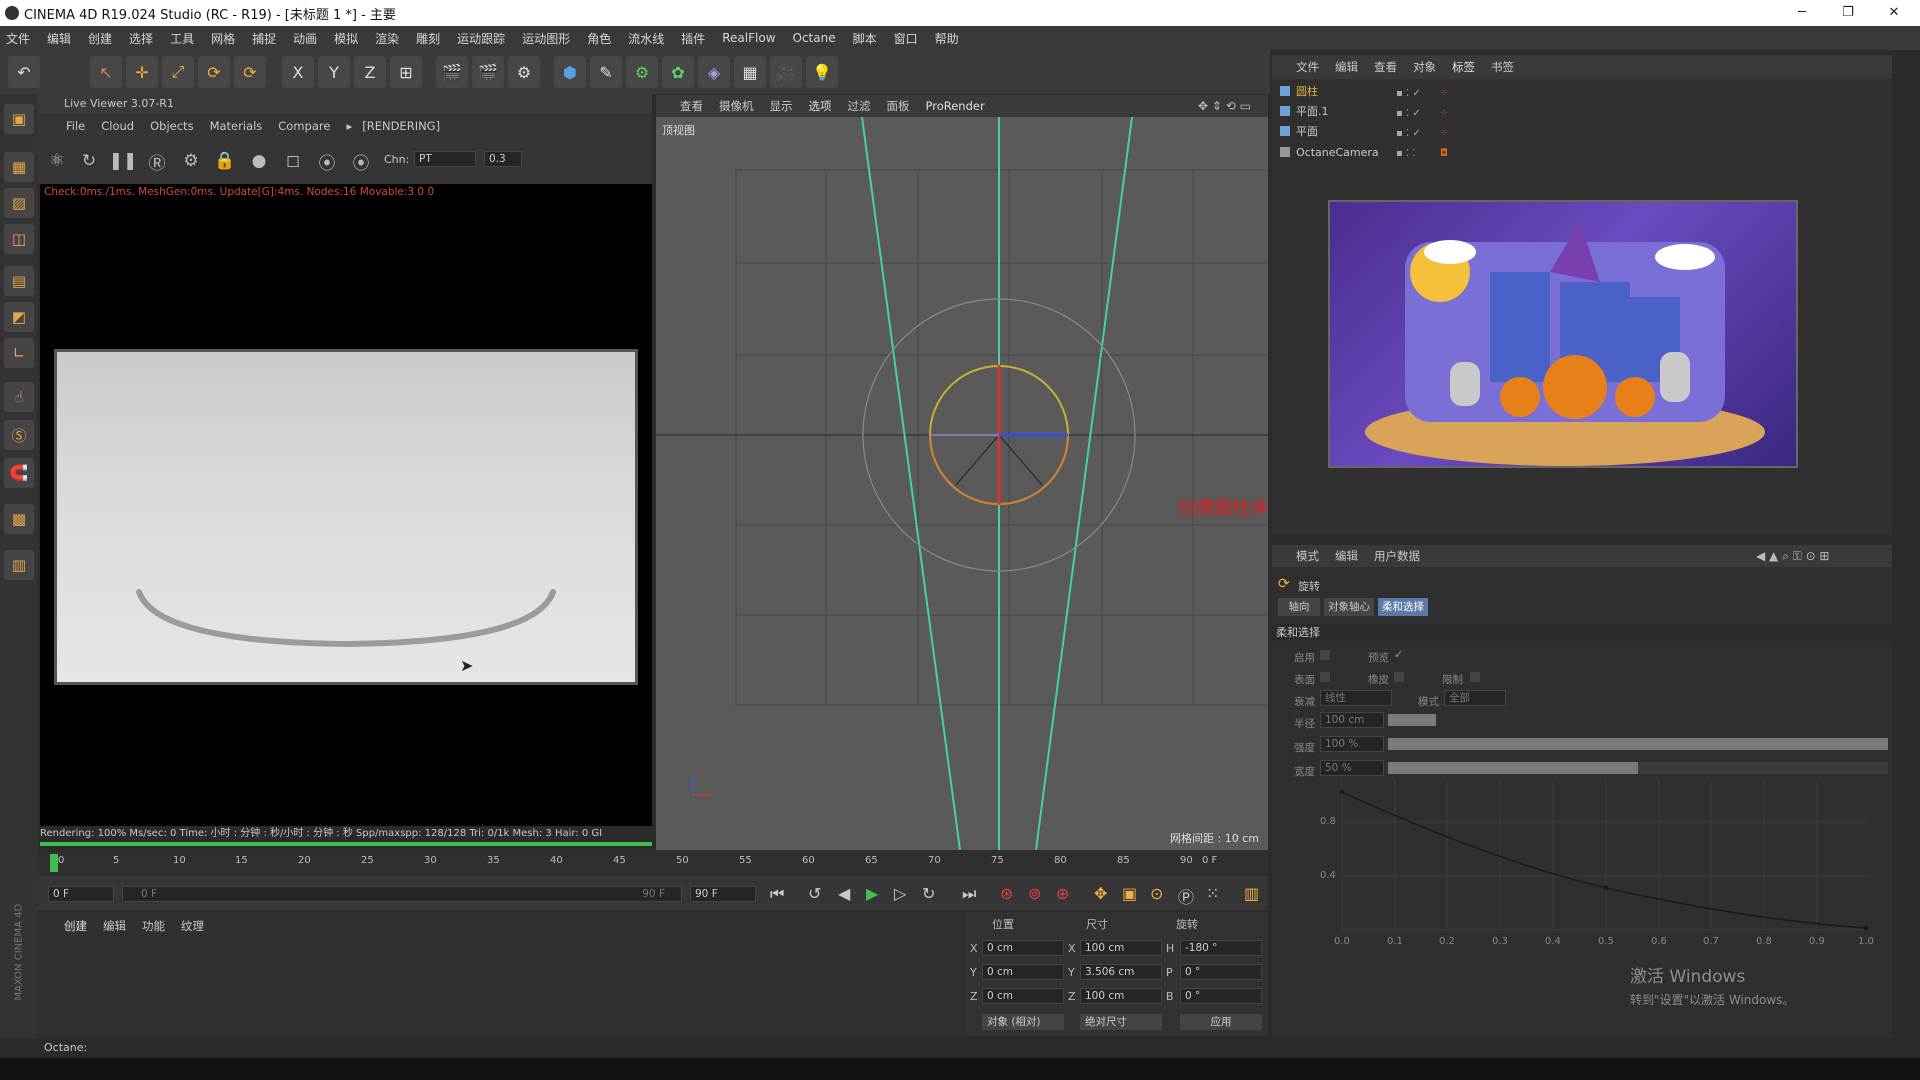 The height and width of the screenshot is (1080, 1920). I want to click on tab-object-axis: 对象轴心, so click(1349, 607).